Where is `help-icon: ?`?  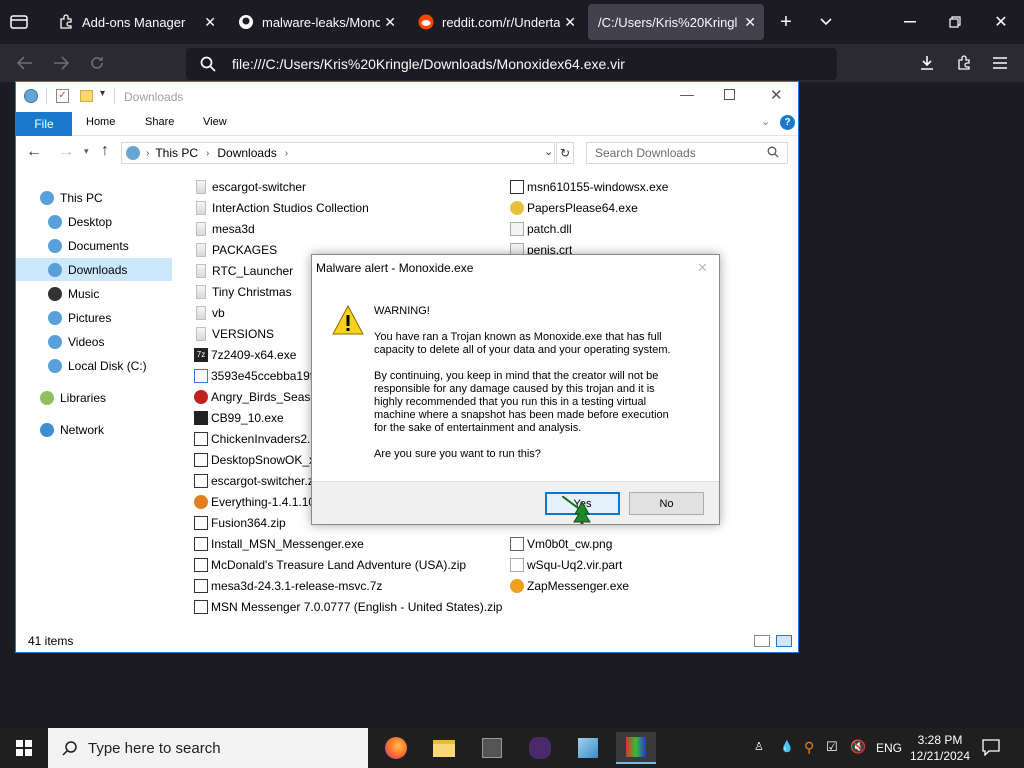
help-icon: ? is located at coordinates (787, 122).